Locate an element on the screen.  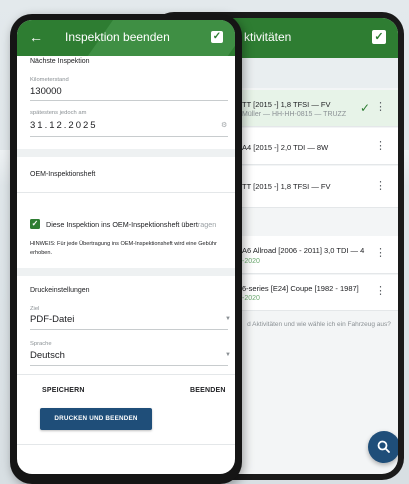
print-settings-heading: Druckeinstellungen is located at coordinates (60, 290).